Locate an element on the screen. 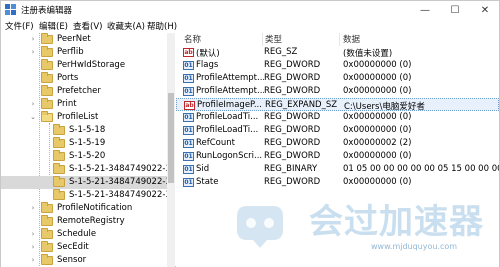 The image size is (500, 267). menu-edit: 编辑(E) is located at coordinates (53, 26).